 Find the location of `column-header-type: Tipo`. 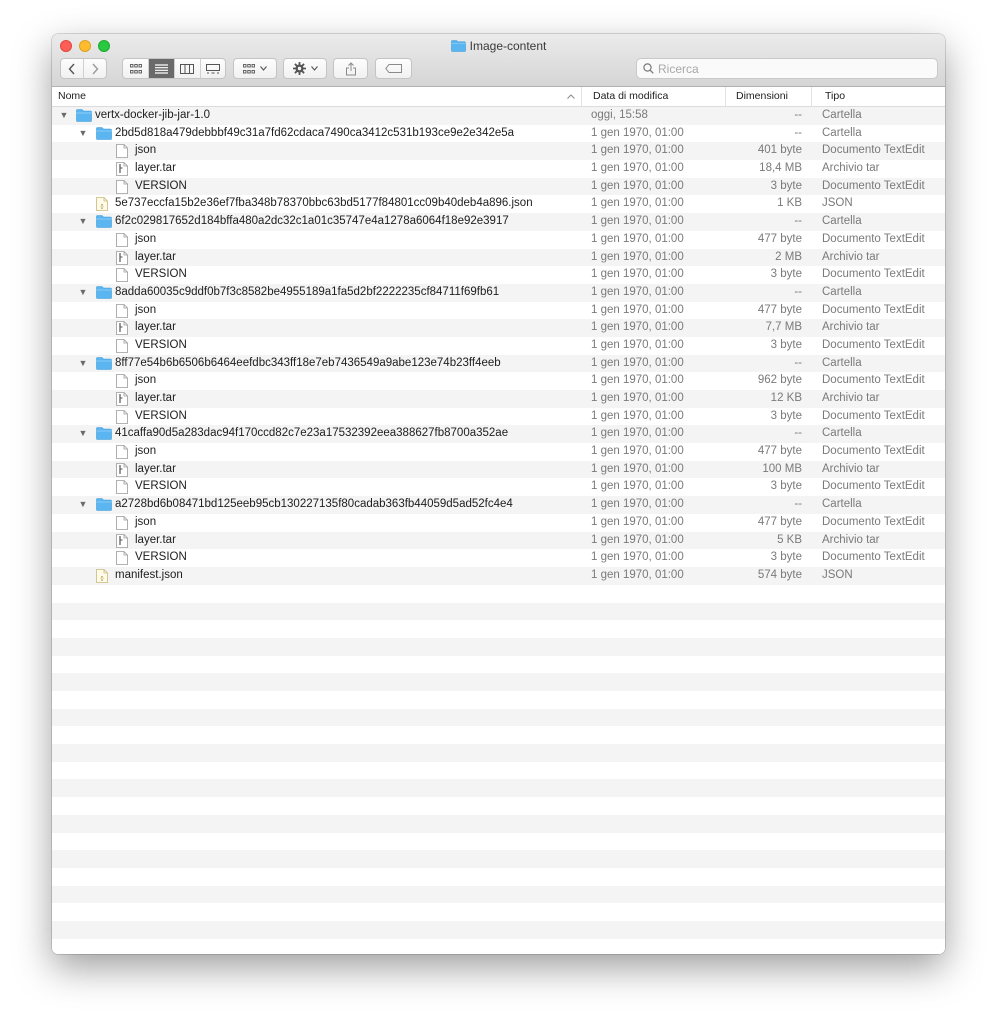

column-header-type: Tipo is located at coordinates (878, 96).